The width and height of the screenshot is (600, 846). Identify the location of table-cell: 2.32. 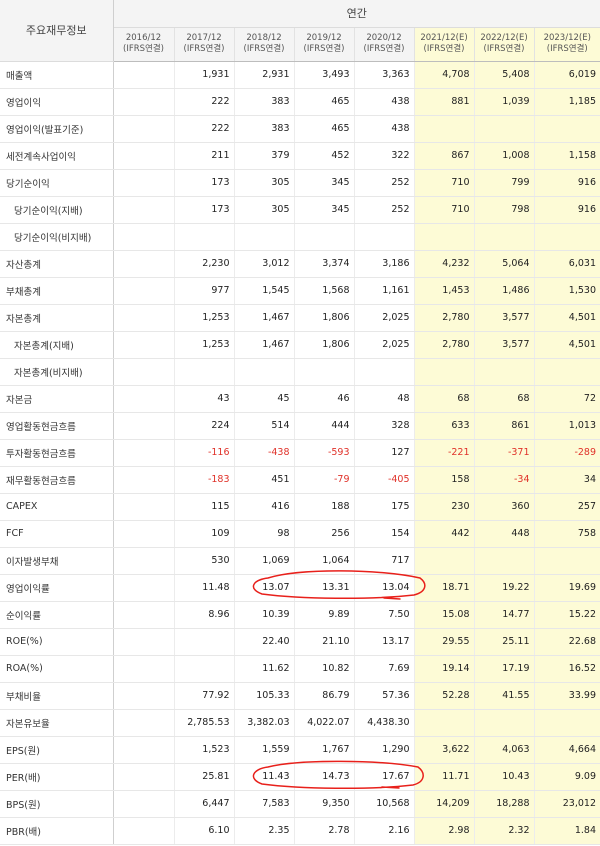
(503, 831).